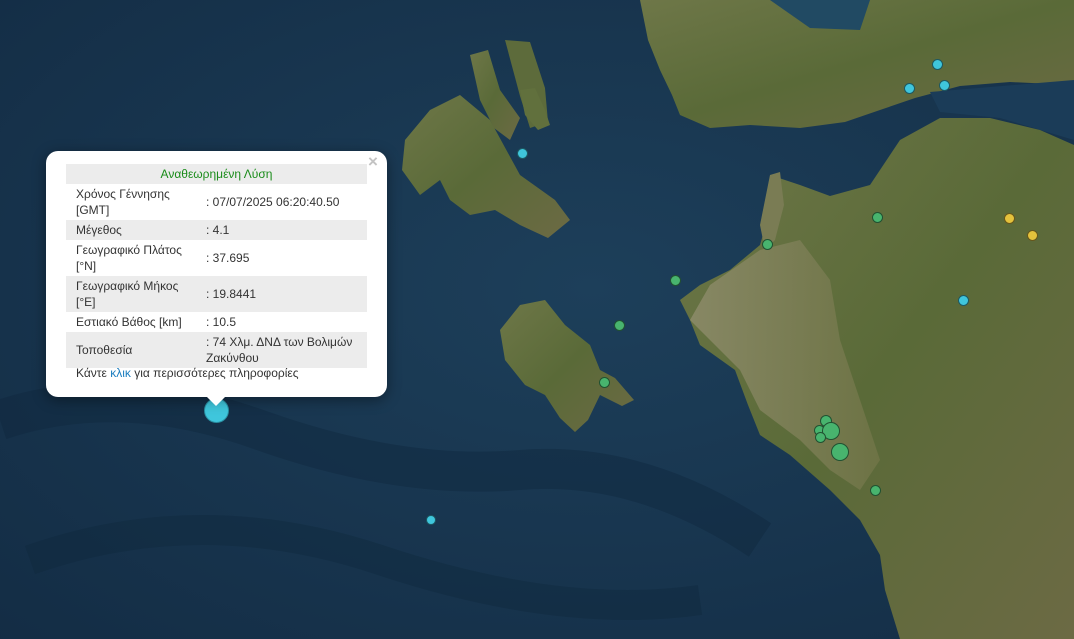 The height and width of the screenshot is (639, 1074). I want to click on info-label: Μέγεθος, so click(135, 230).